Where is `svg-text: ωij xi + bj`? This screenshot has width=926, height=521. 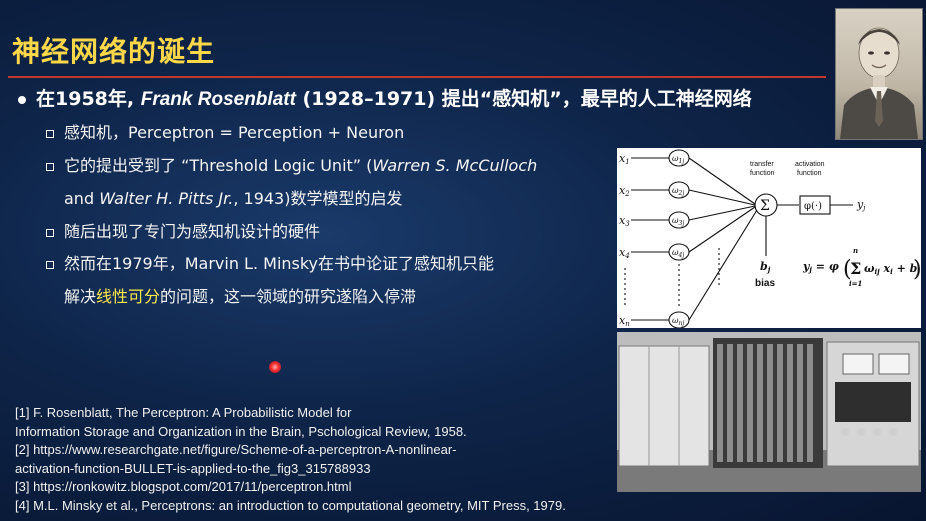
svg-text: ωij xi + bj is located at coordinates (892, 269).